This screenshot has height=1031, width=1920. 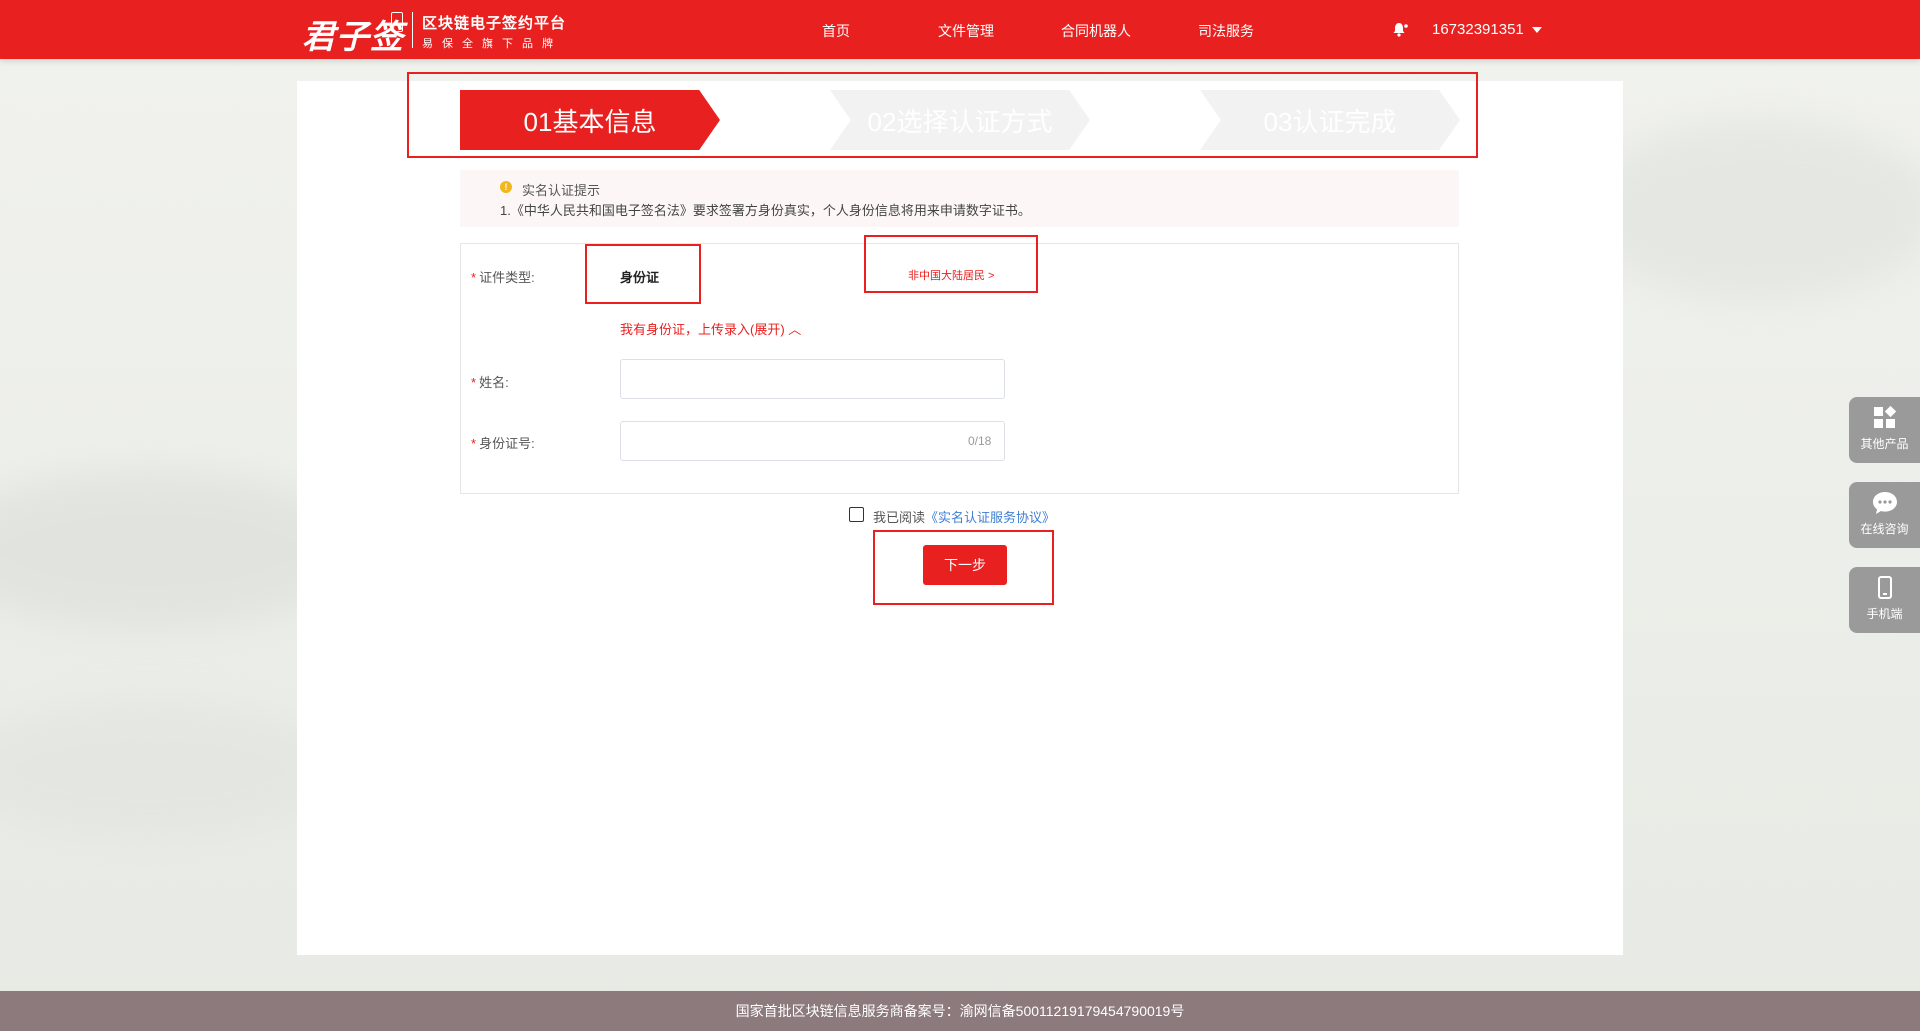 What do you see at coordinates (353, 34) in the screenshot?
I see `brand-logo: 君子签` at bounding box center [353, 34].